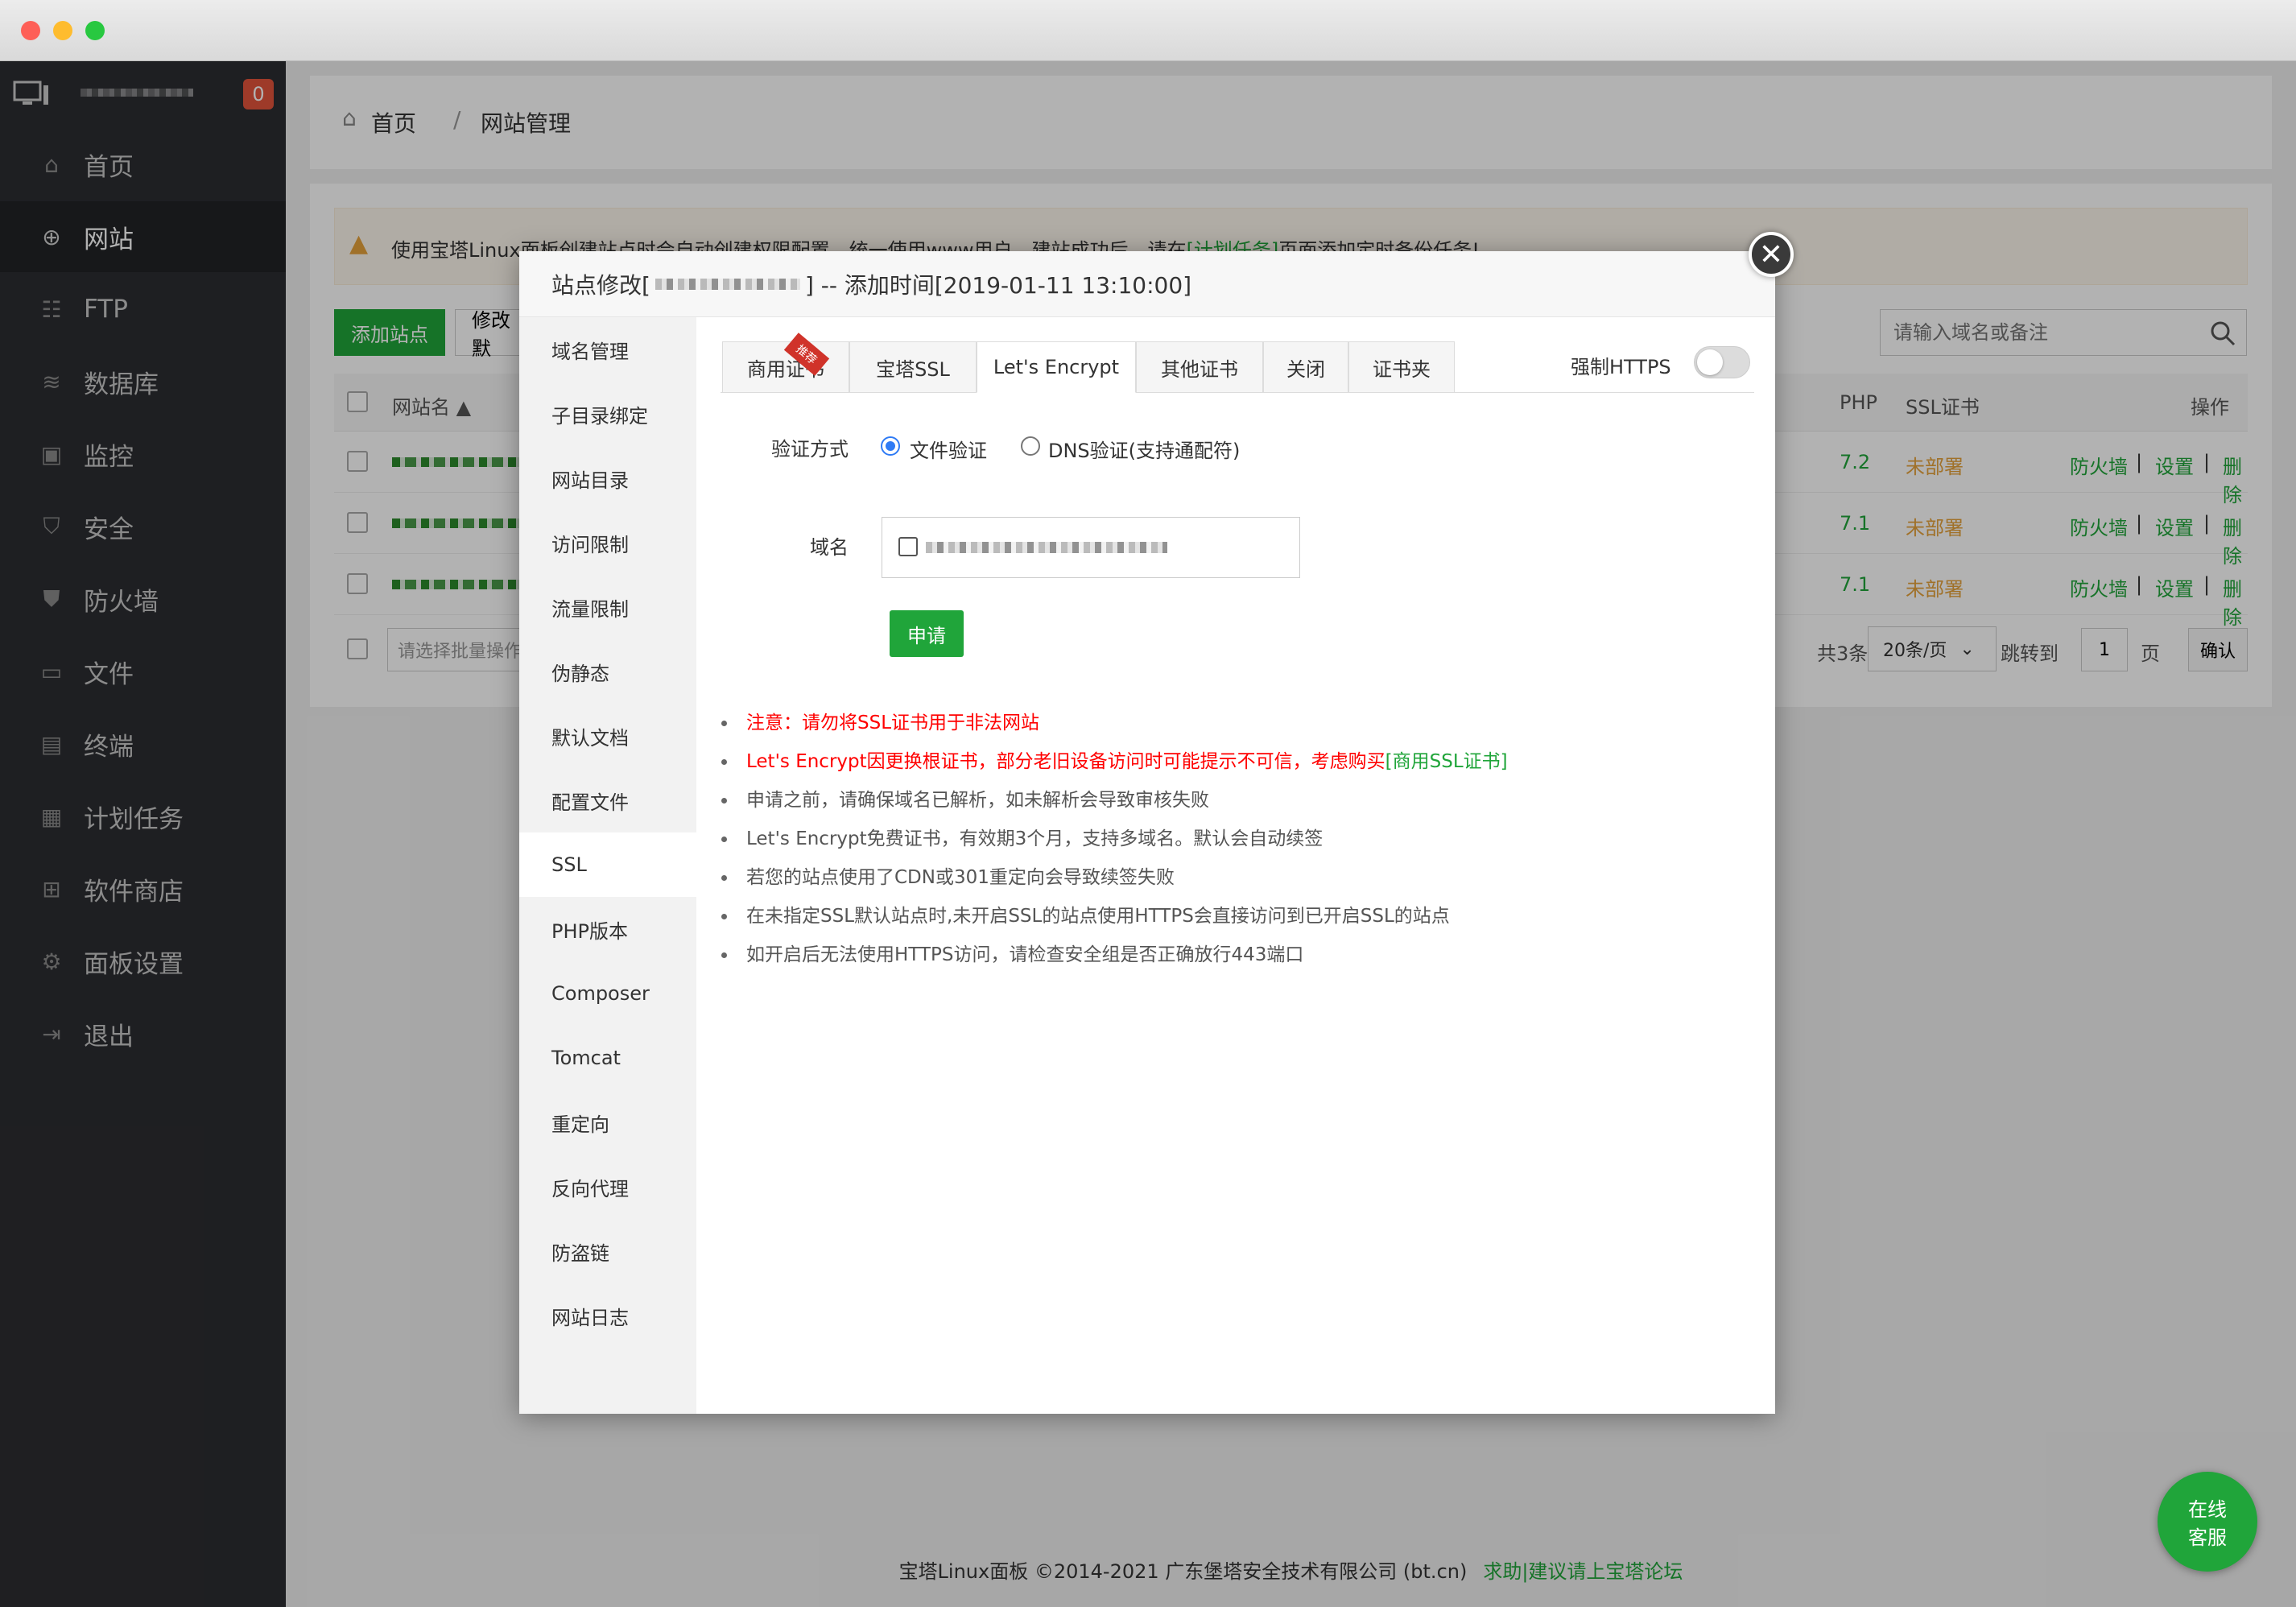  Describe the element at coordinates (2207, 1509) in the screenshot. I see `support-line1: 在线` at that location.